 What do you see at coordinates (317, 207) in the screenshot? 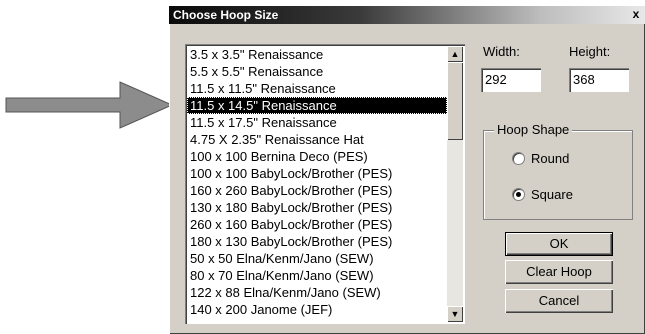
I see `list-item: 130 x 180 BabyLock/Brother (PES)` at bounding box center [317, 207].